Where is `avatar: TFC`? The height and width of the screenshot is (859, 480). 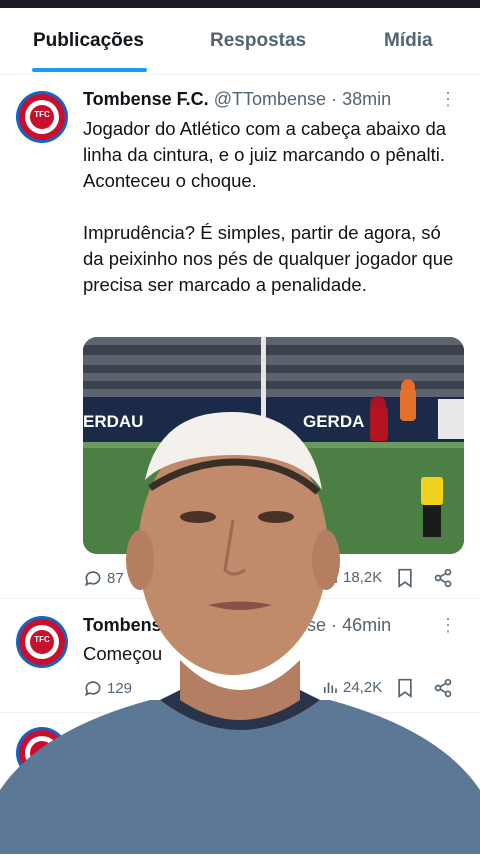
avatar: TFC is located at coordinates (42, 117).